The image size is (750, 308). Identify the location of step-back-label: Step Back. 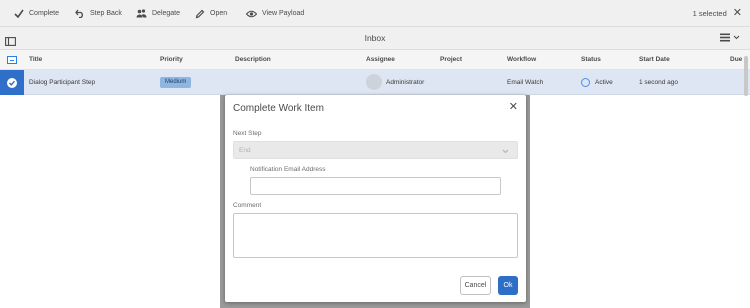
(106, 13).